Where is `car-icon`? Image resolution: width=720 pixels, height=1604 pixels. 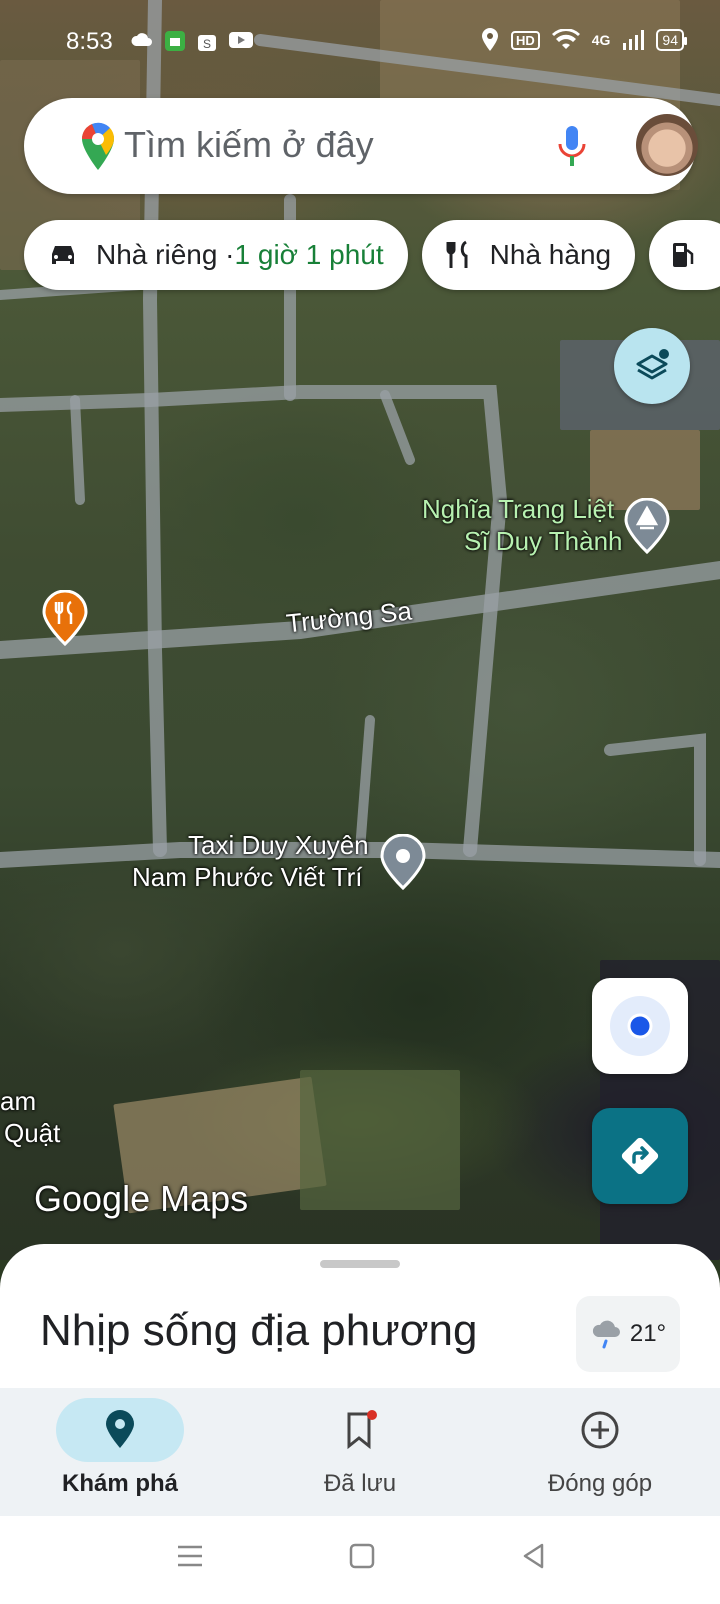
car-icon is located at coordinates (63, 255).